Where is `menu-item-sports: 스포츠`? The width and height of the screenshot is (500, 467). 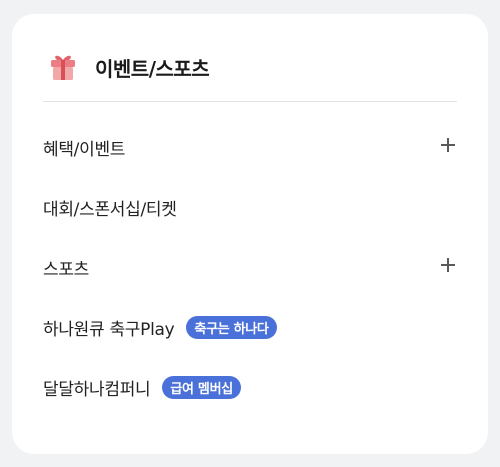 menu-item-sports: 스포츠 is located at coordinates (250, 267).